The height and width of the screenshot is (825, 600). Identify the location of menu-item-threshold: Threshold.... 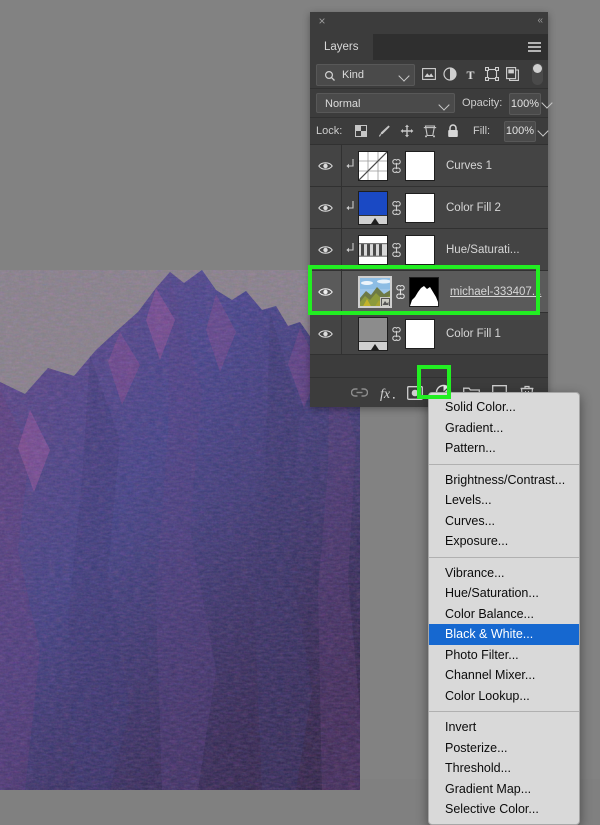
(504, 768).